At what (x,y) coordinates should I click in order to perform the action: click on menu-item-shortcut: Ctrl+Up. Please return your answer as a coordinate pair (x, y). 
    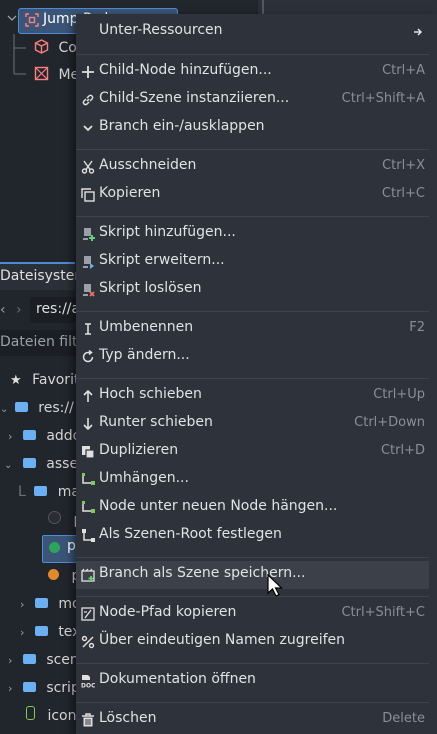
    Looking at the image, I should click on (399, 394).